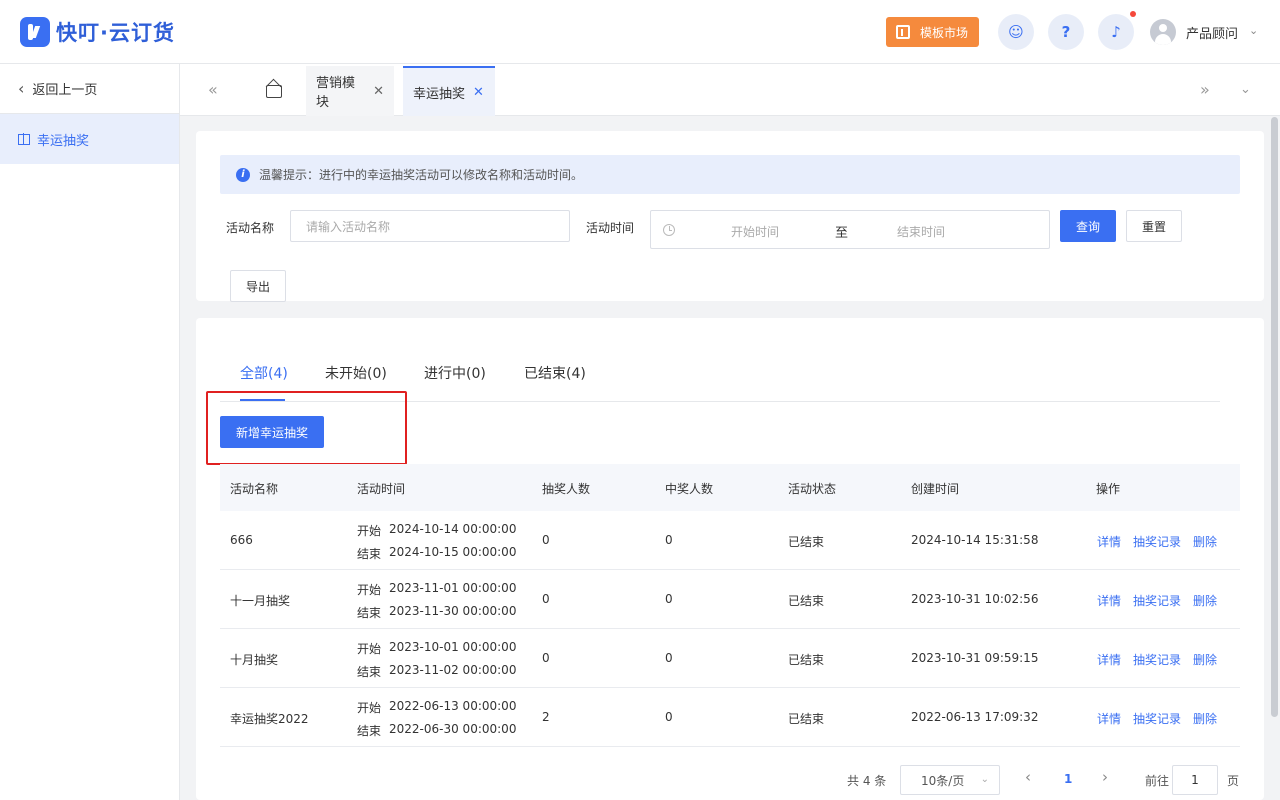 The height and width of the screenshot is (800, 1280). What do you see at coordinates (369, 531) in the screenshot?
I see `start-prefix: 开始` at bounding box center [369, 531].